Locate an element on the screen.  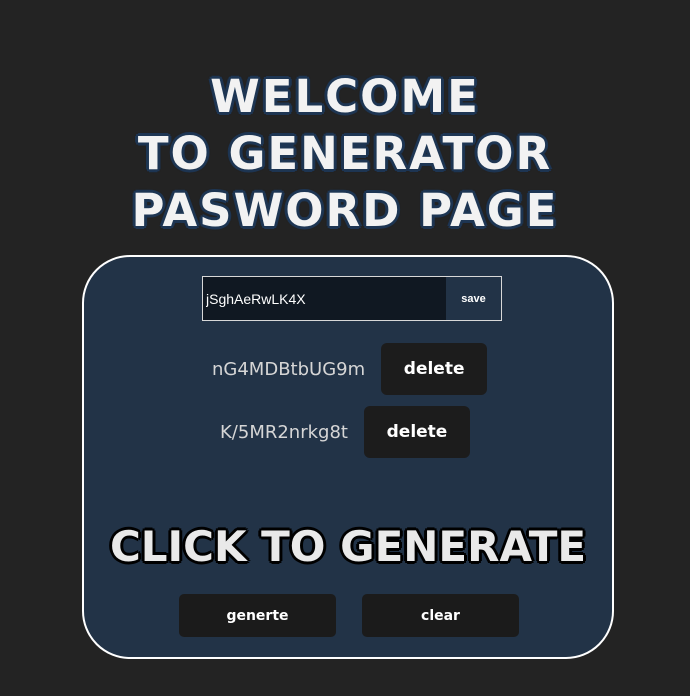
clear-button: clear is located at coordinates (440, 615).